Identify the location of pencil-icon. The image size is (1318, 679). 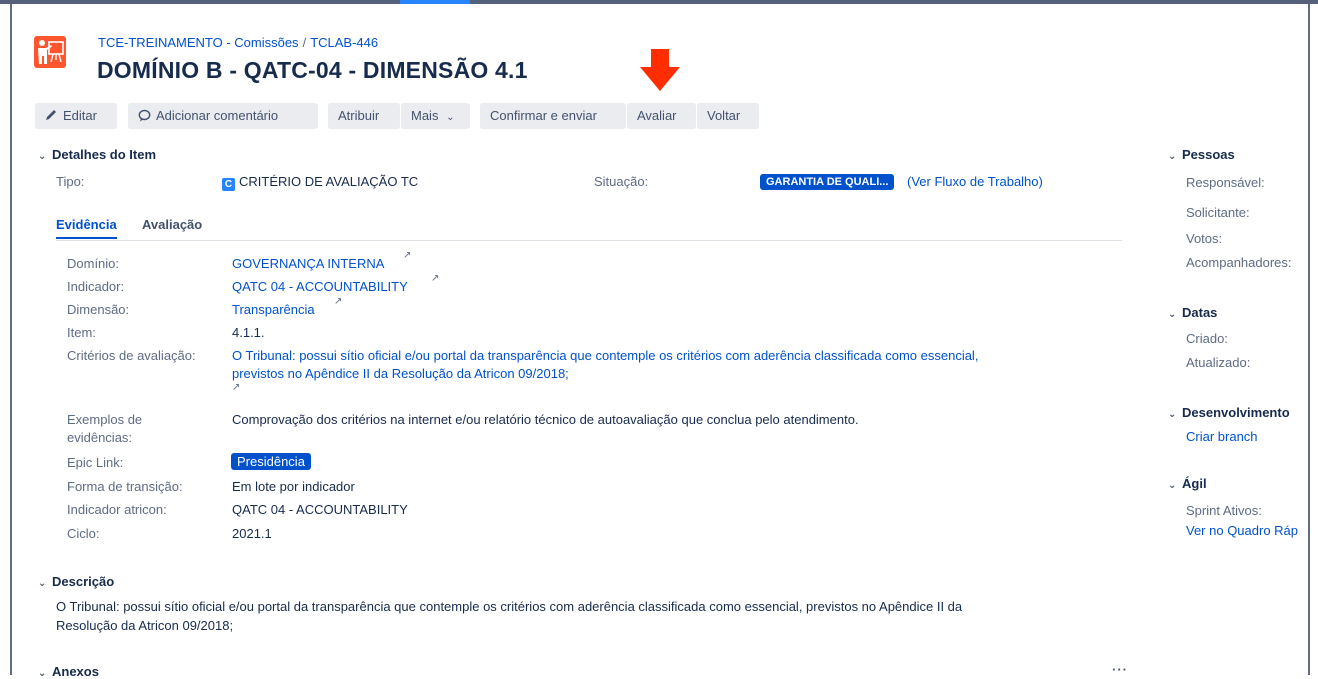
(51, 116).